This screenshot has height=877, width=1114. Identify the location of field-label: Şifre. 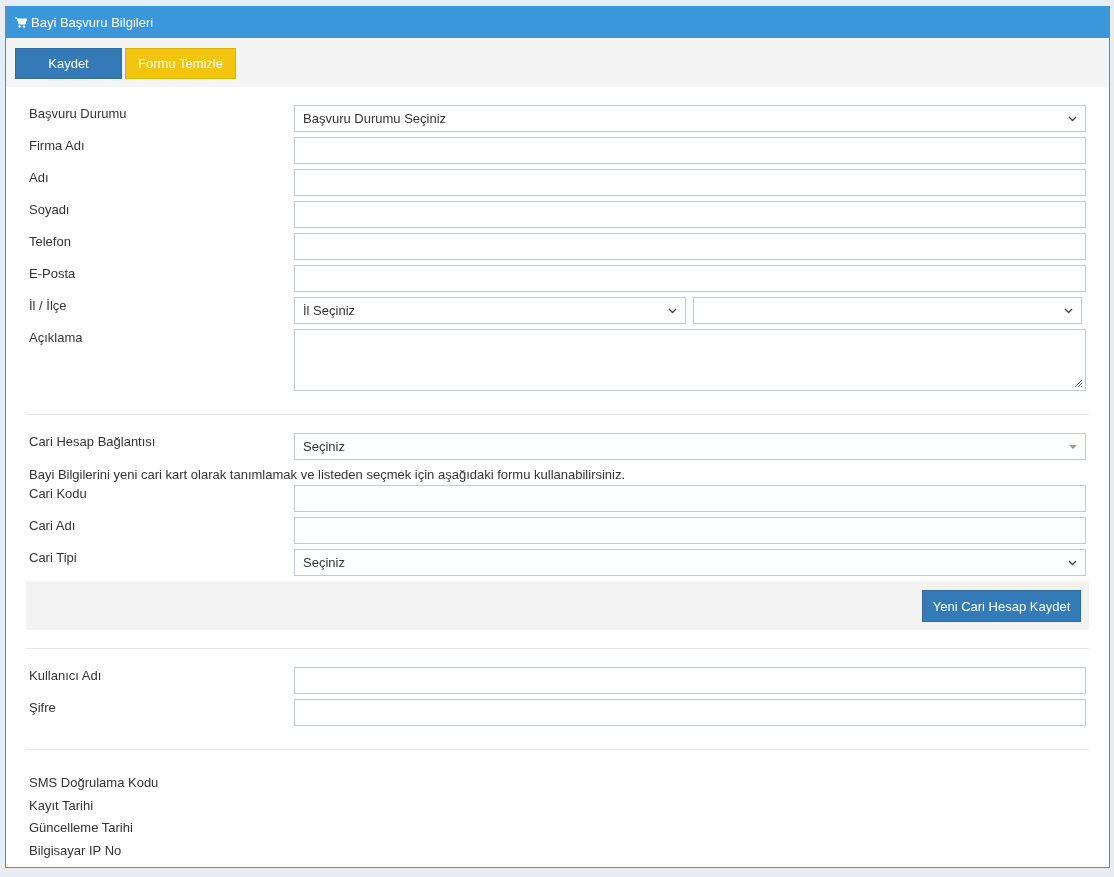
(42, 707).